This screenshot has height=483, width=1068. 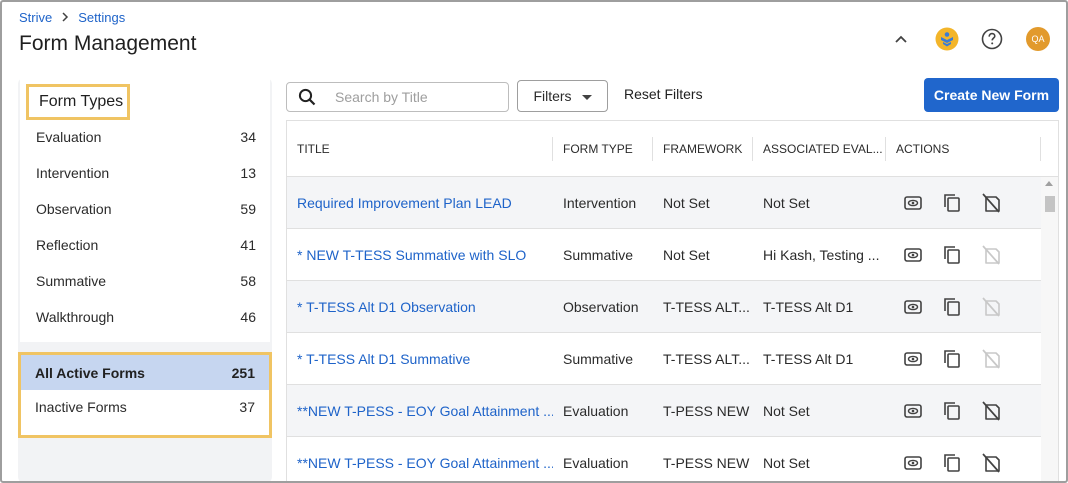 I want to click on column-header-form-type: FORM TYPE, so click(x=603, y=149).